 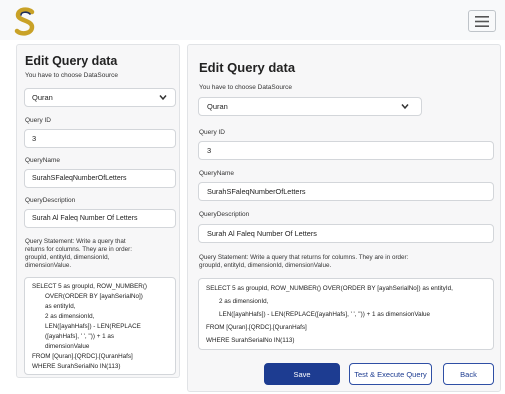 I want to click on navbar, so click(x=252, y=20).